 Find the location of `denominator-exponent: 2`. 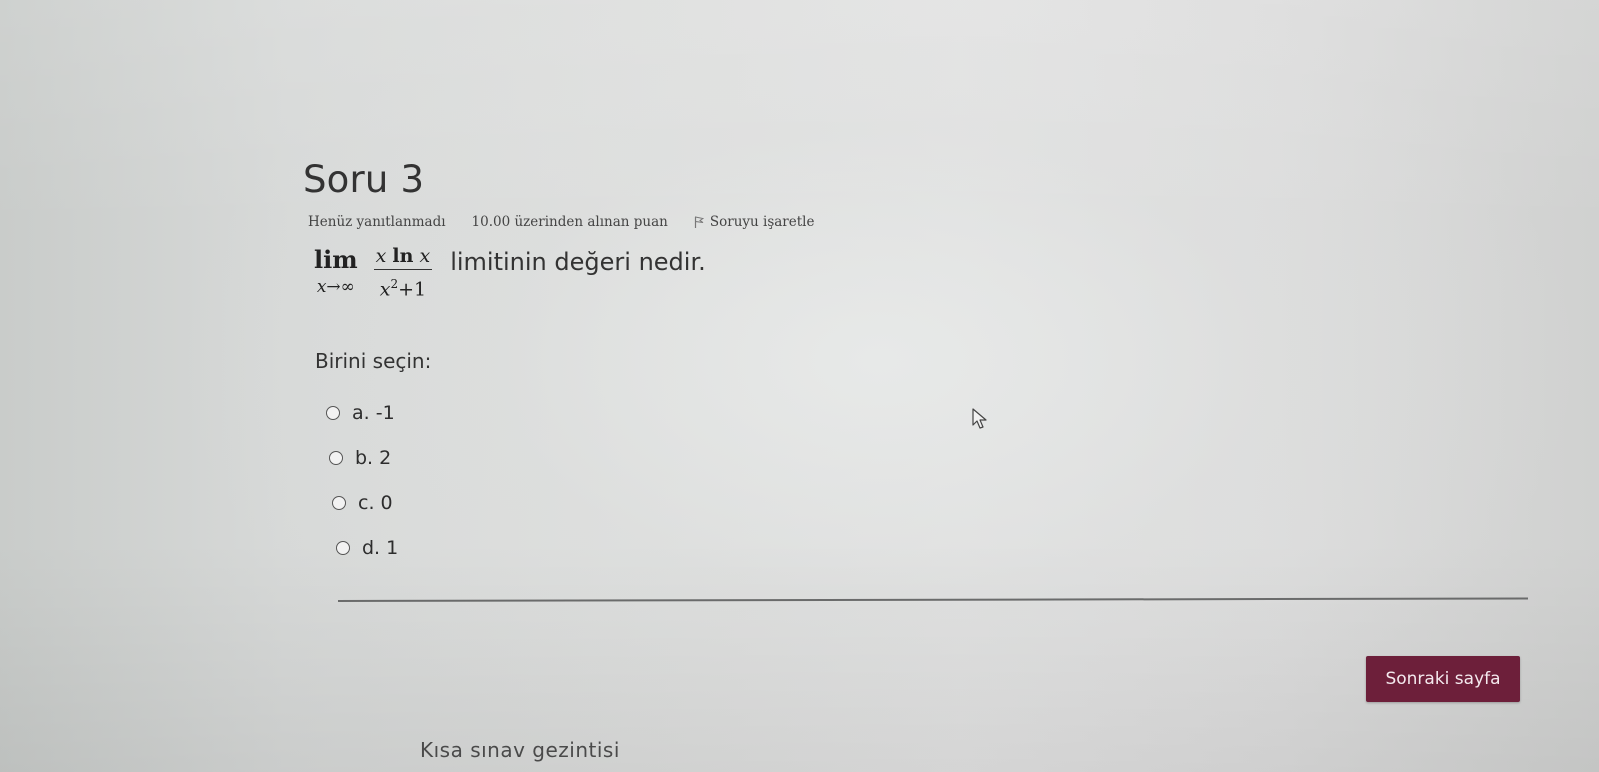

denominator-exponent: 2 is located at coordinates (394, 284).